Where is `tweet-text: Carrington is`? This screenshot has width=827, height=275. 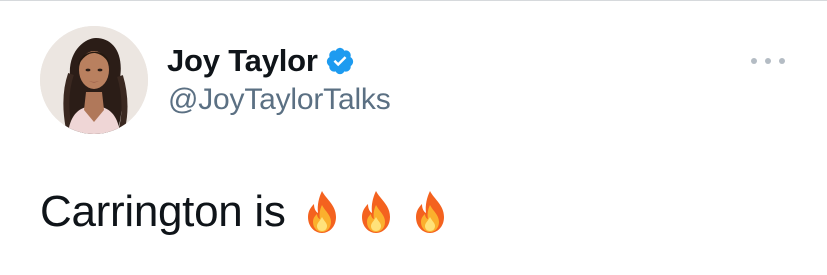 tweet-text: Carrington is is located at coordinates (252, 212).